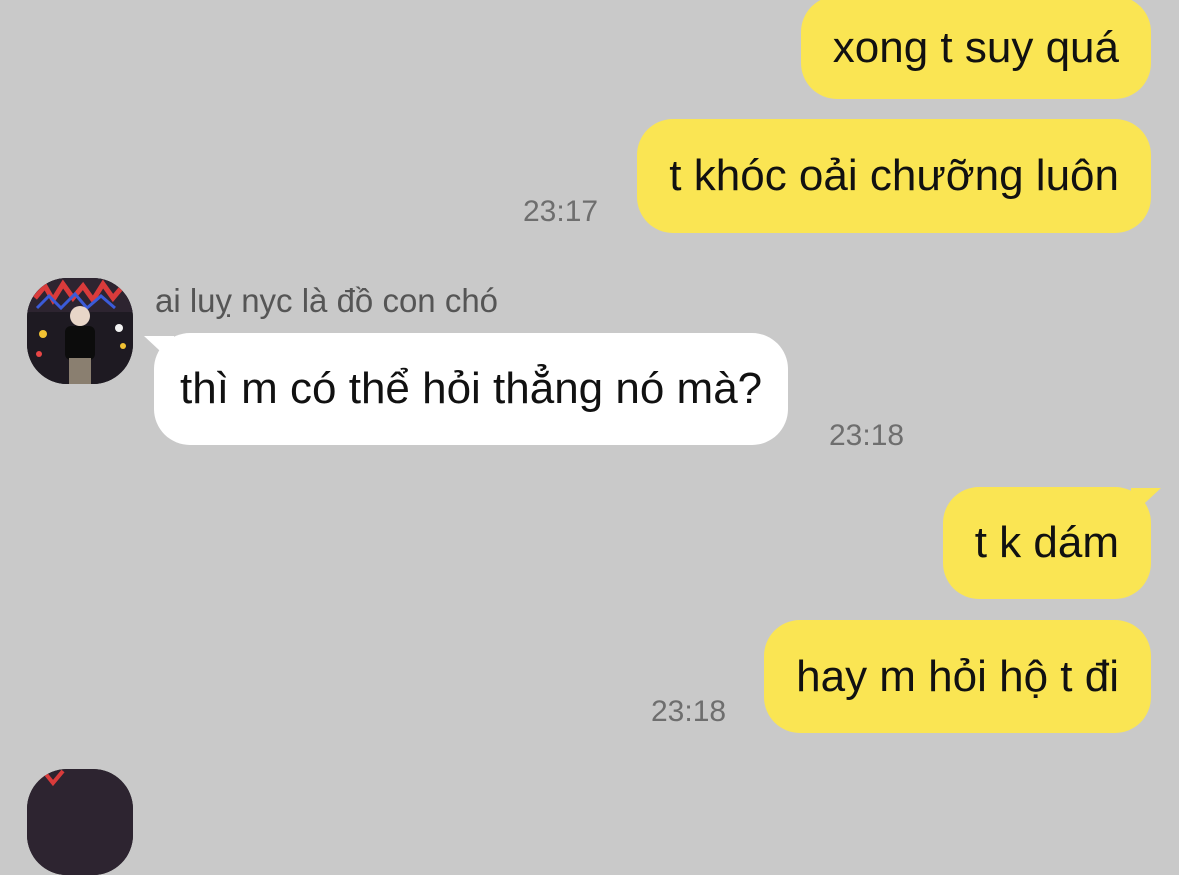 The image size is (1179, 875). I want to click on message-bubble-sent: xong t suy quá, so click(975, 49).